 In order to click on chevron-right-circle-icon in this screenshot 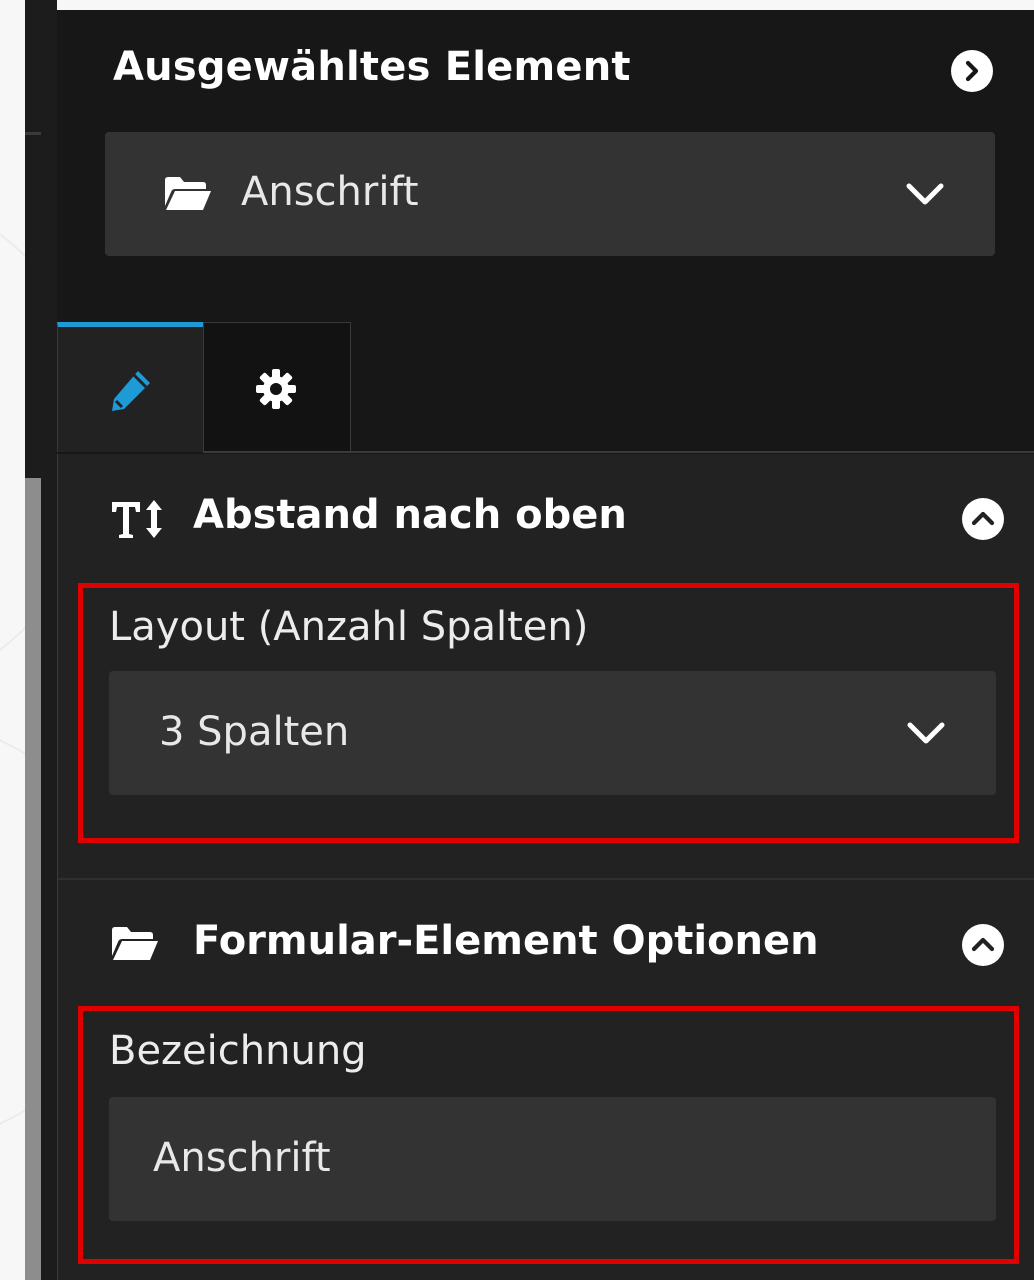, I will do `click(972, 71)`.